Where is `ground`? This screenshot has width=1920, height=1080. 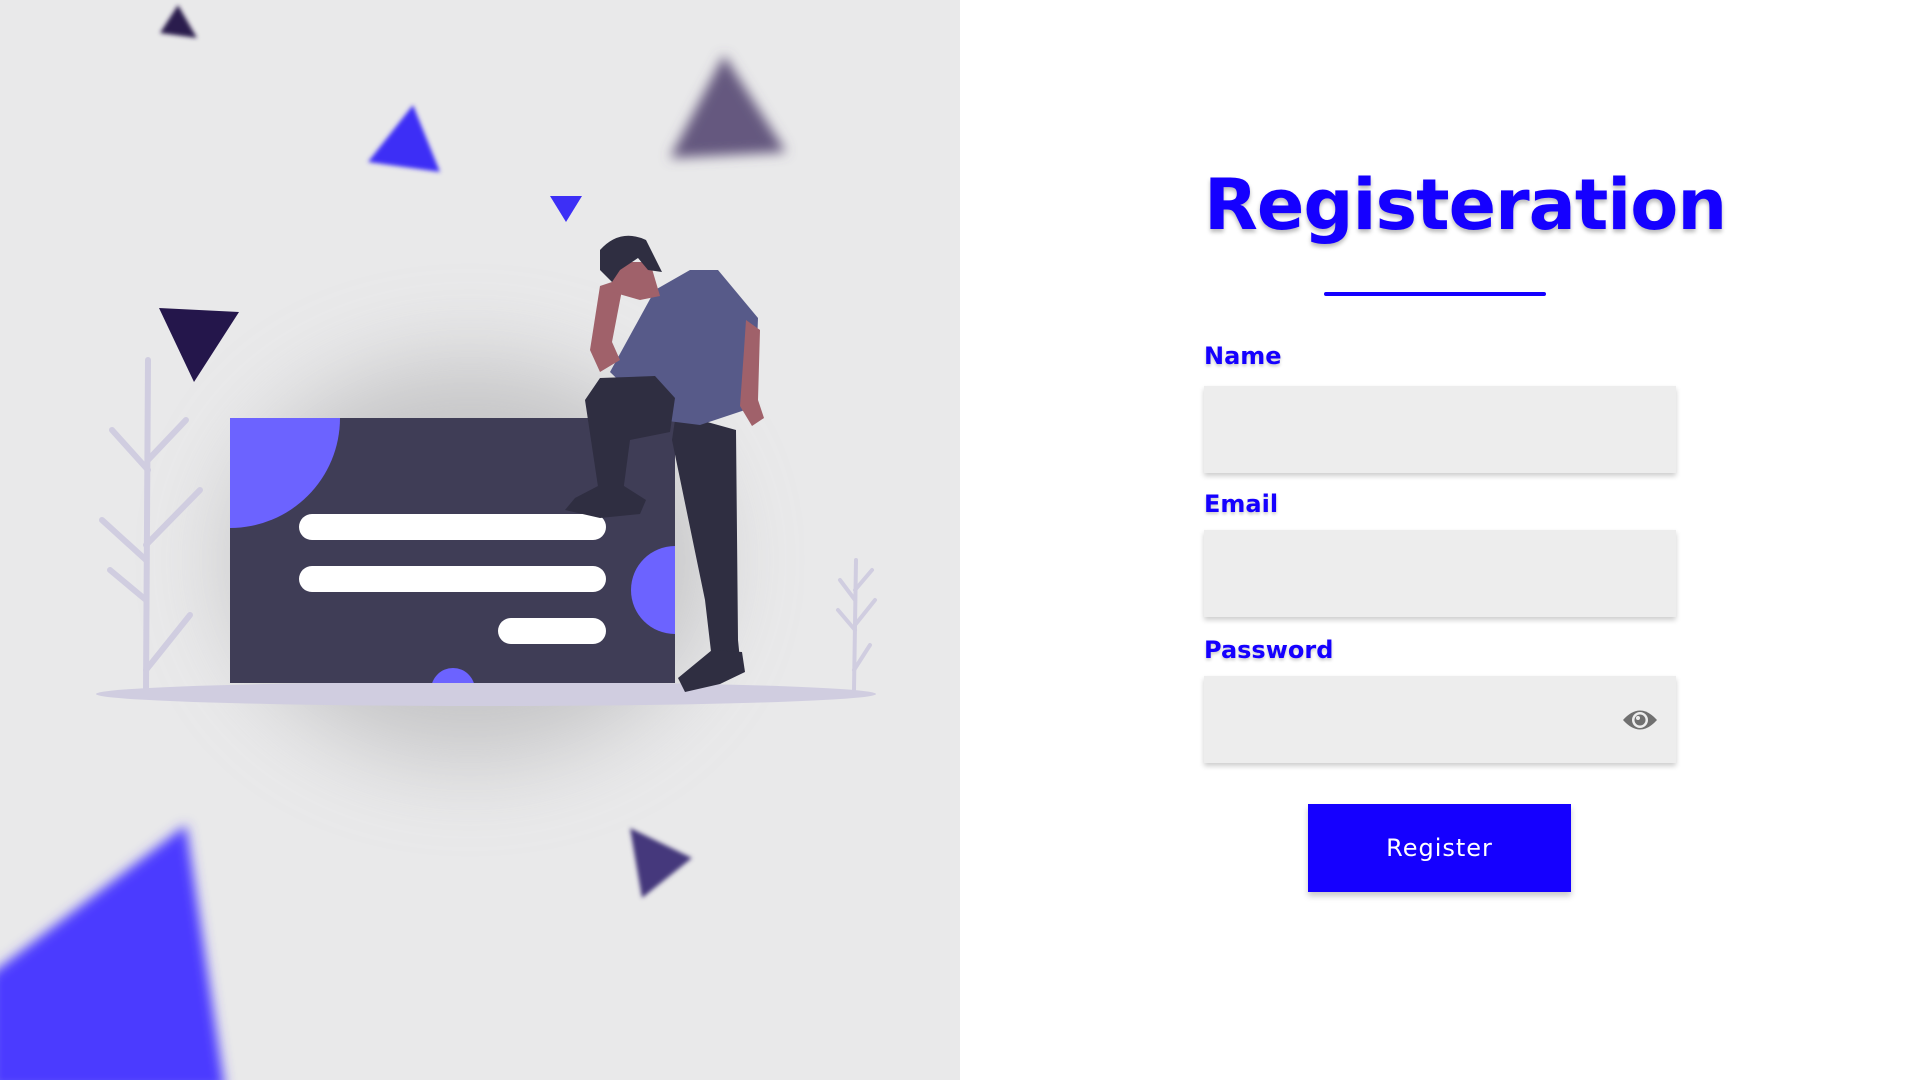
ground is located at coordinates (486, 694).